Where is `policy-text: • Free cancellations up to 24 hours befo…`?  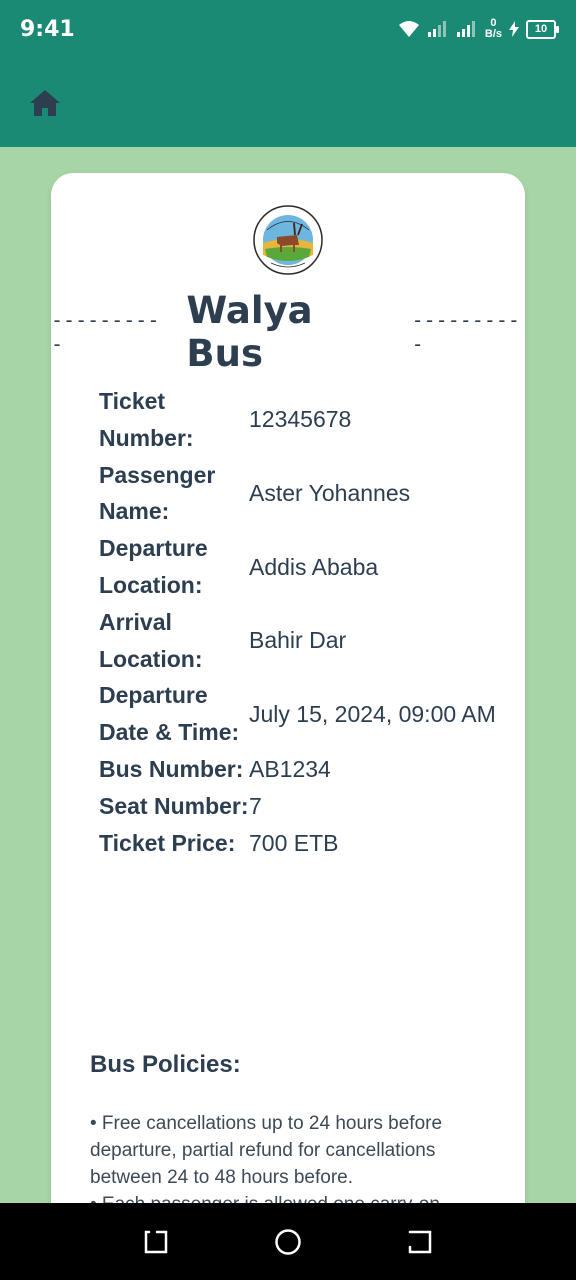
policy-text: • Free cancellations up to 24 hours befo… is located at coordinates (266, 1158).